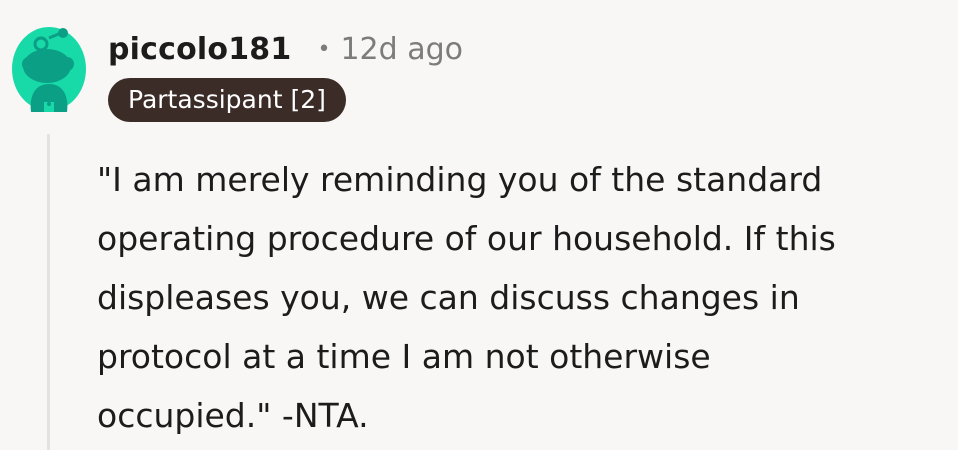 The height and width of the screenshot is (450, 958). What do you see at coordinates (233, 415) in the screenshot?
I see `comment-body-line: occupied." -NTA.` at bounding box center [233, 415].